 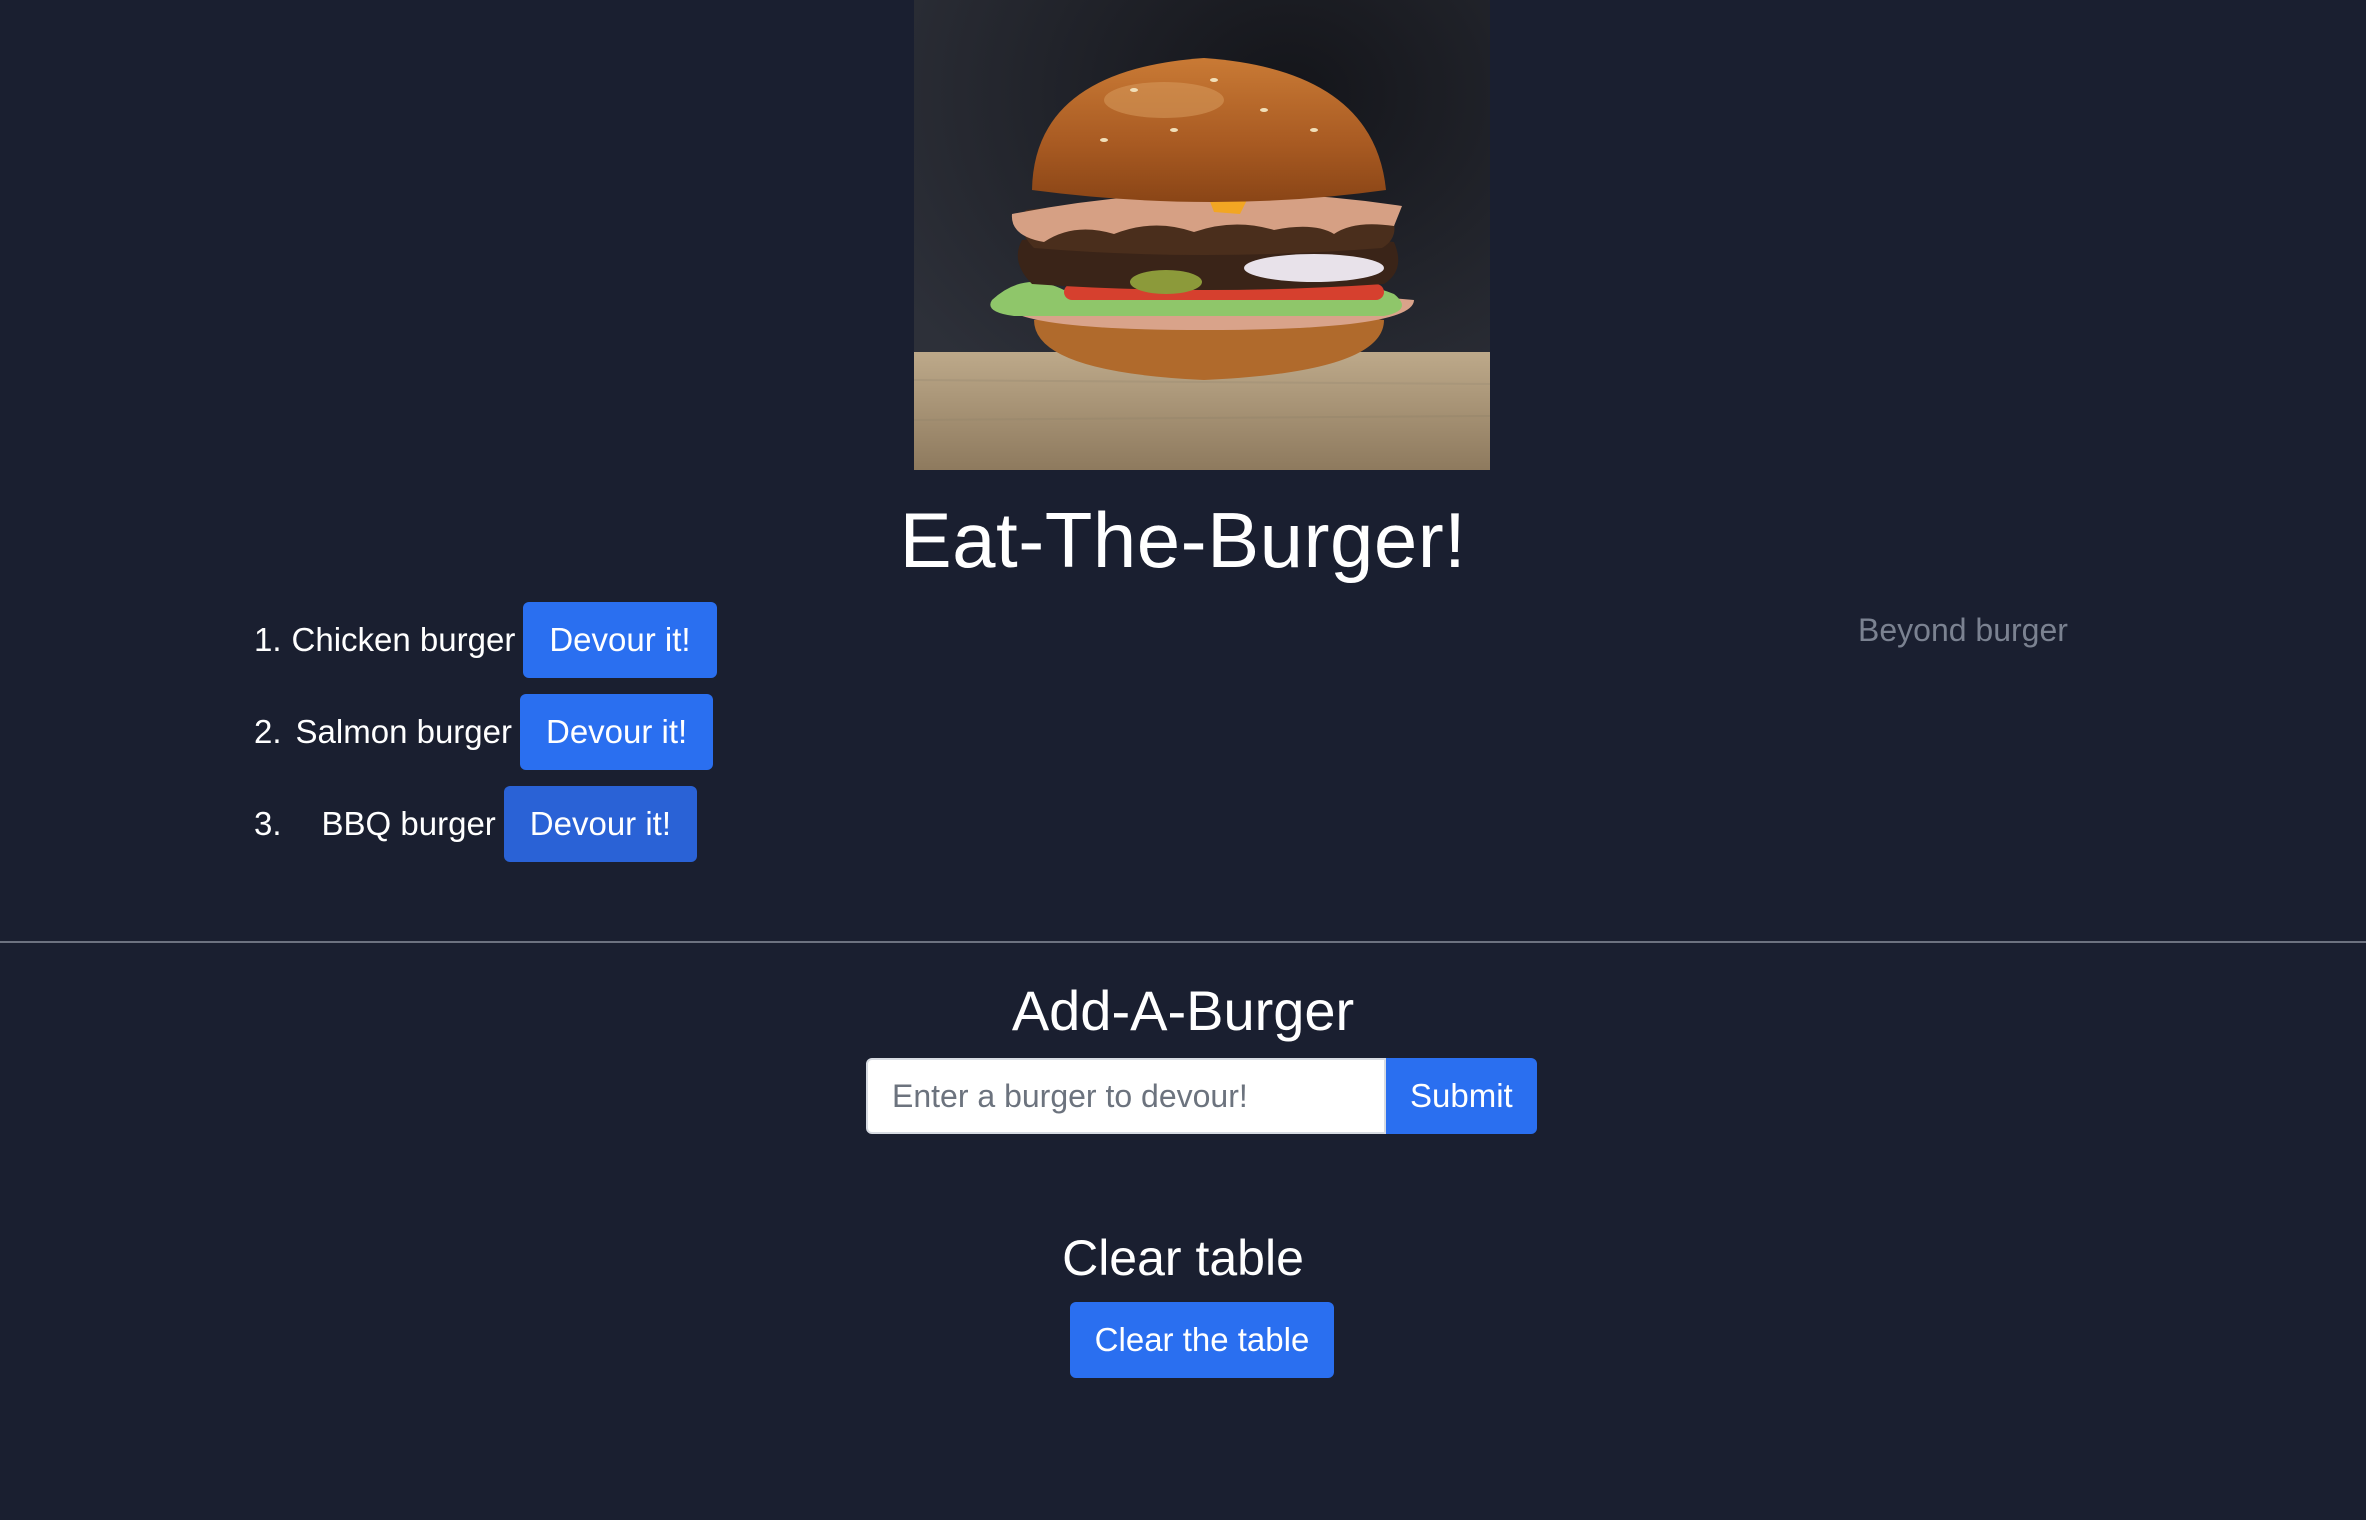 What do you see at coordinates (408, 823) in the screenshot?
I see `burger-name: BBQ burger` at bounding box center [408, 823].